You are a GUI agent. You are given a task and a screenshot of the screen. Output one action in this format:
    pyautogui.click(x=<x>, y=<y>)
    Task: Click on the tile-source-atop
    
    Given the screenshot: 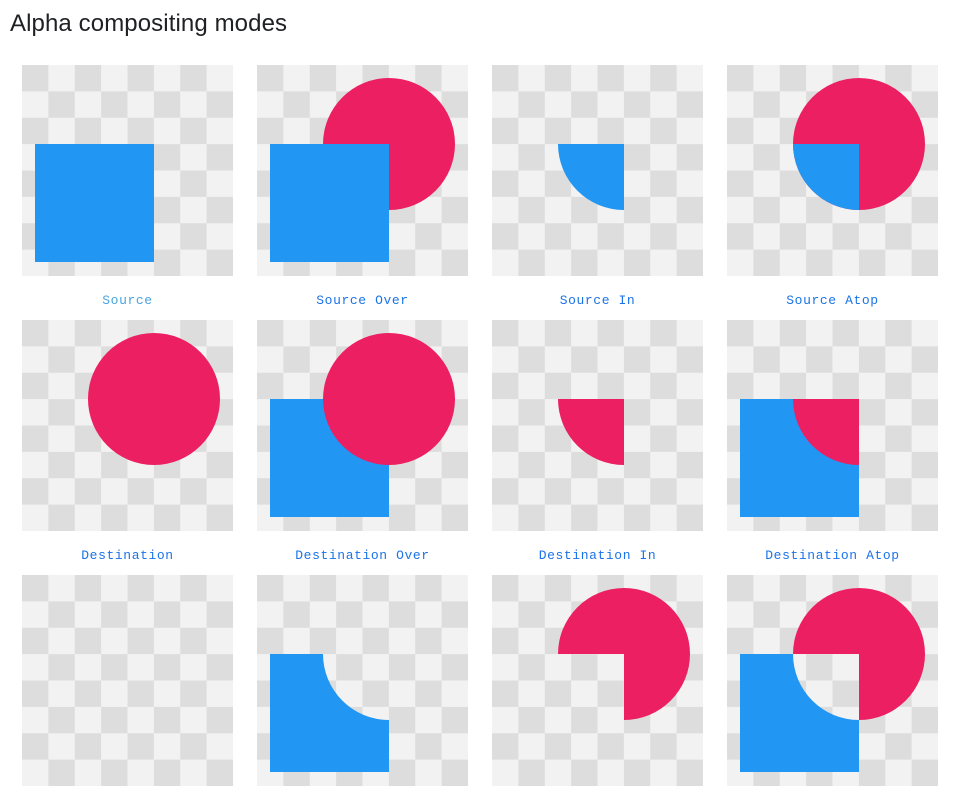 What is the action you would take?
    pyautogui.click(x=832, y=170)
    